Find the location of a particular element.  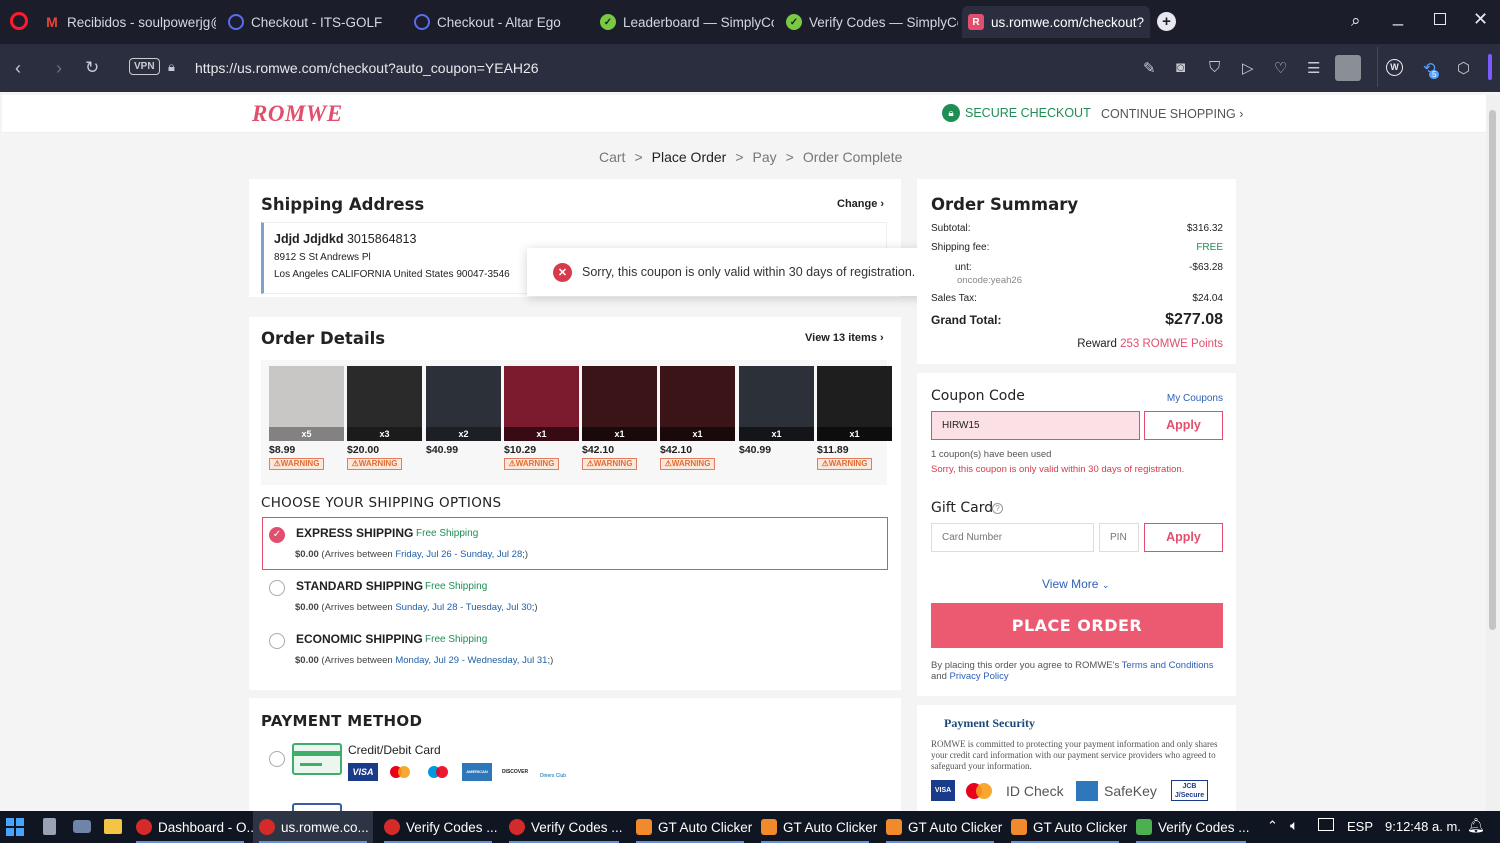

gift-card-apply-button: Apply is located at coordinates (1183, 537).